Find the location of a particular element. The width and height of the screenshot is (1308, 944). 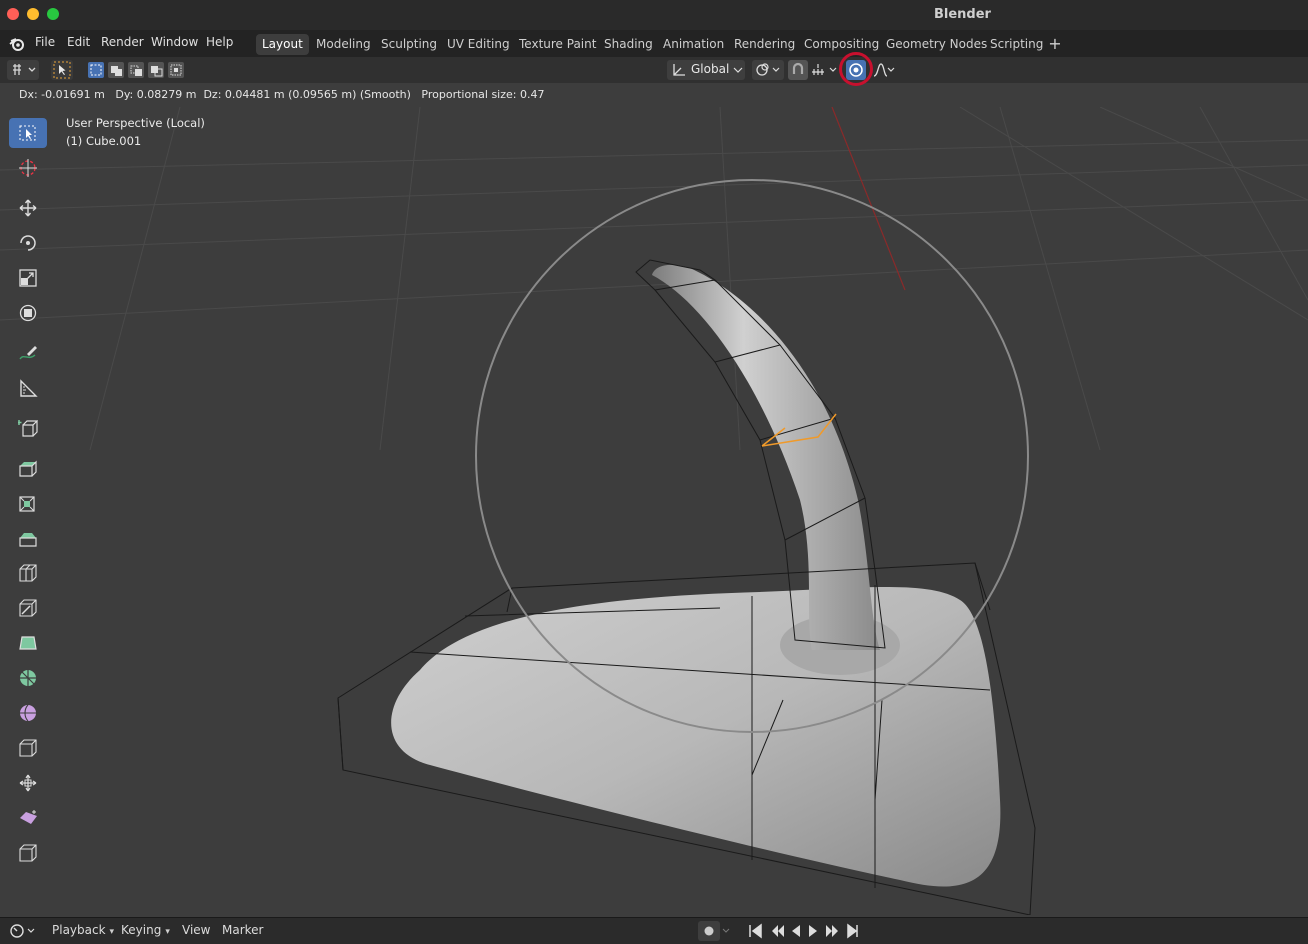

x-axis-line is located at coordinates (868, 199).